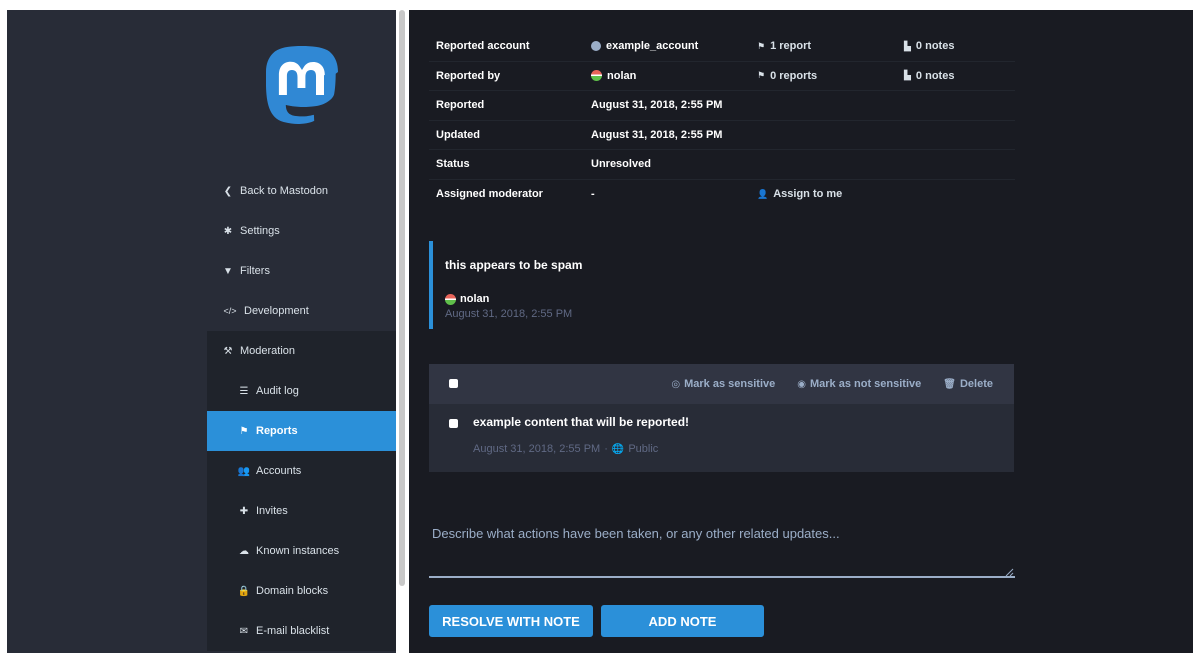 The image size is (1195, 655). Describe the element at coordinates (260, 231) in the screenshot. I see `sidebar-item-label: Settings` at that location.